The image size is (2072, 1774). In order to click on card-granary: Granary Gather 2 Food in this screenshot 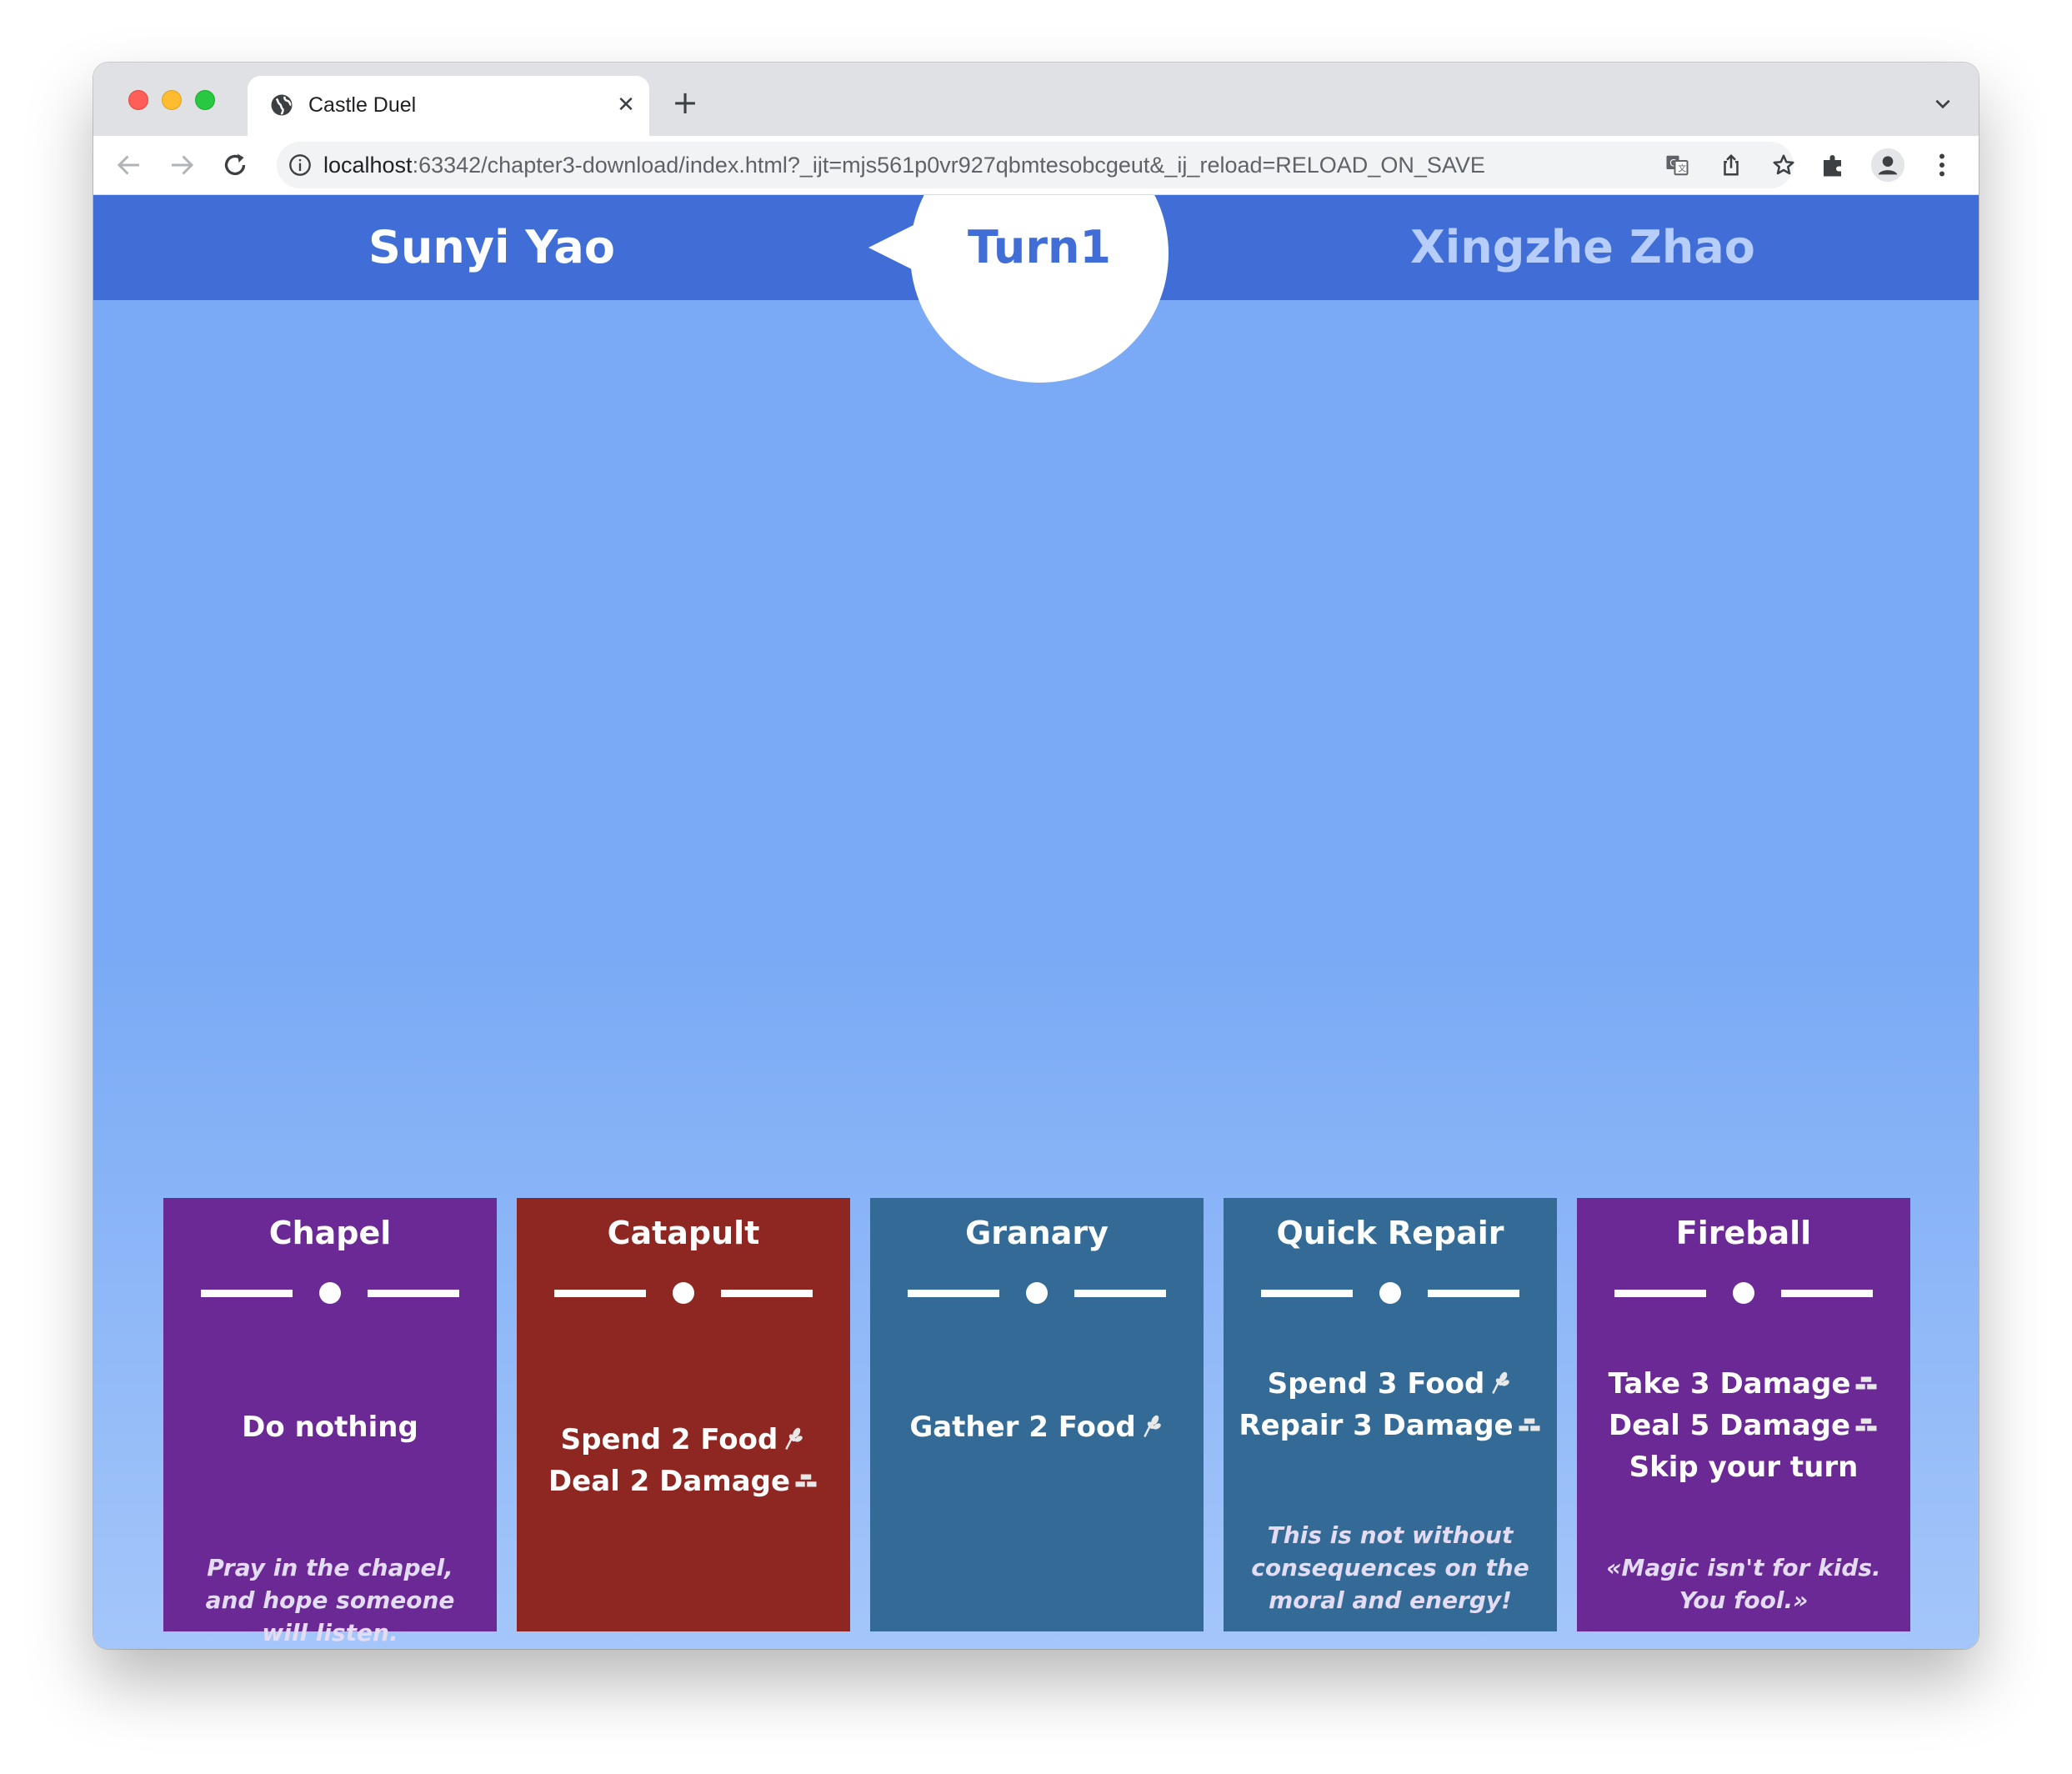, I will do `click(1037, 1414)`.